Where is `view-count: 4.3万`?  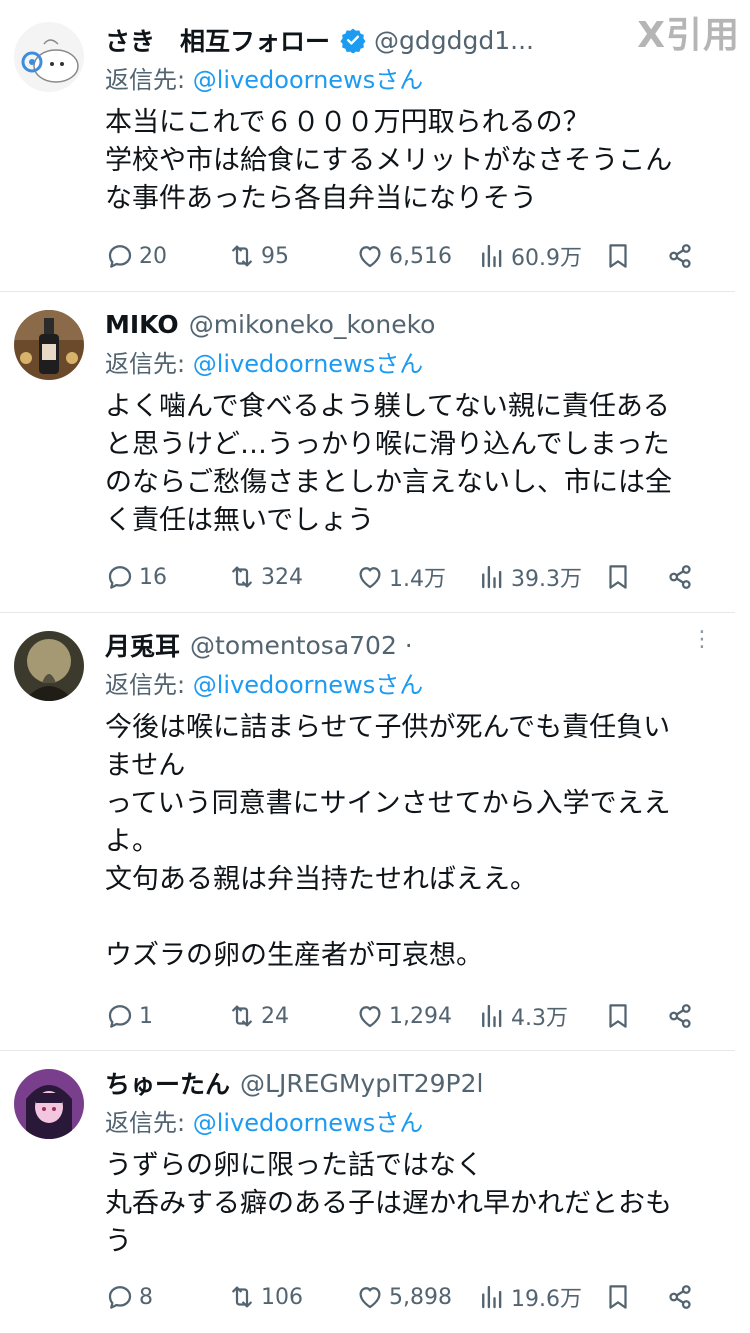
view-count: 4.3万 is located at coordinates (539, 1018).